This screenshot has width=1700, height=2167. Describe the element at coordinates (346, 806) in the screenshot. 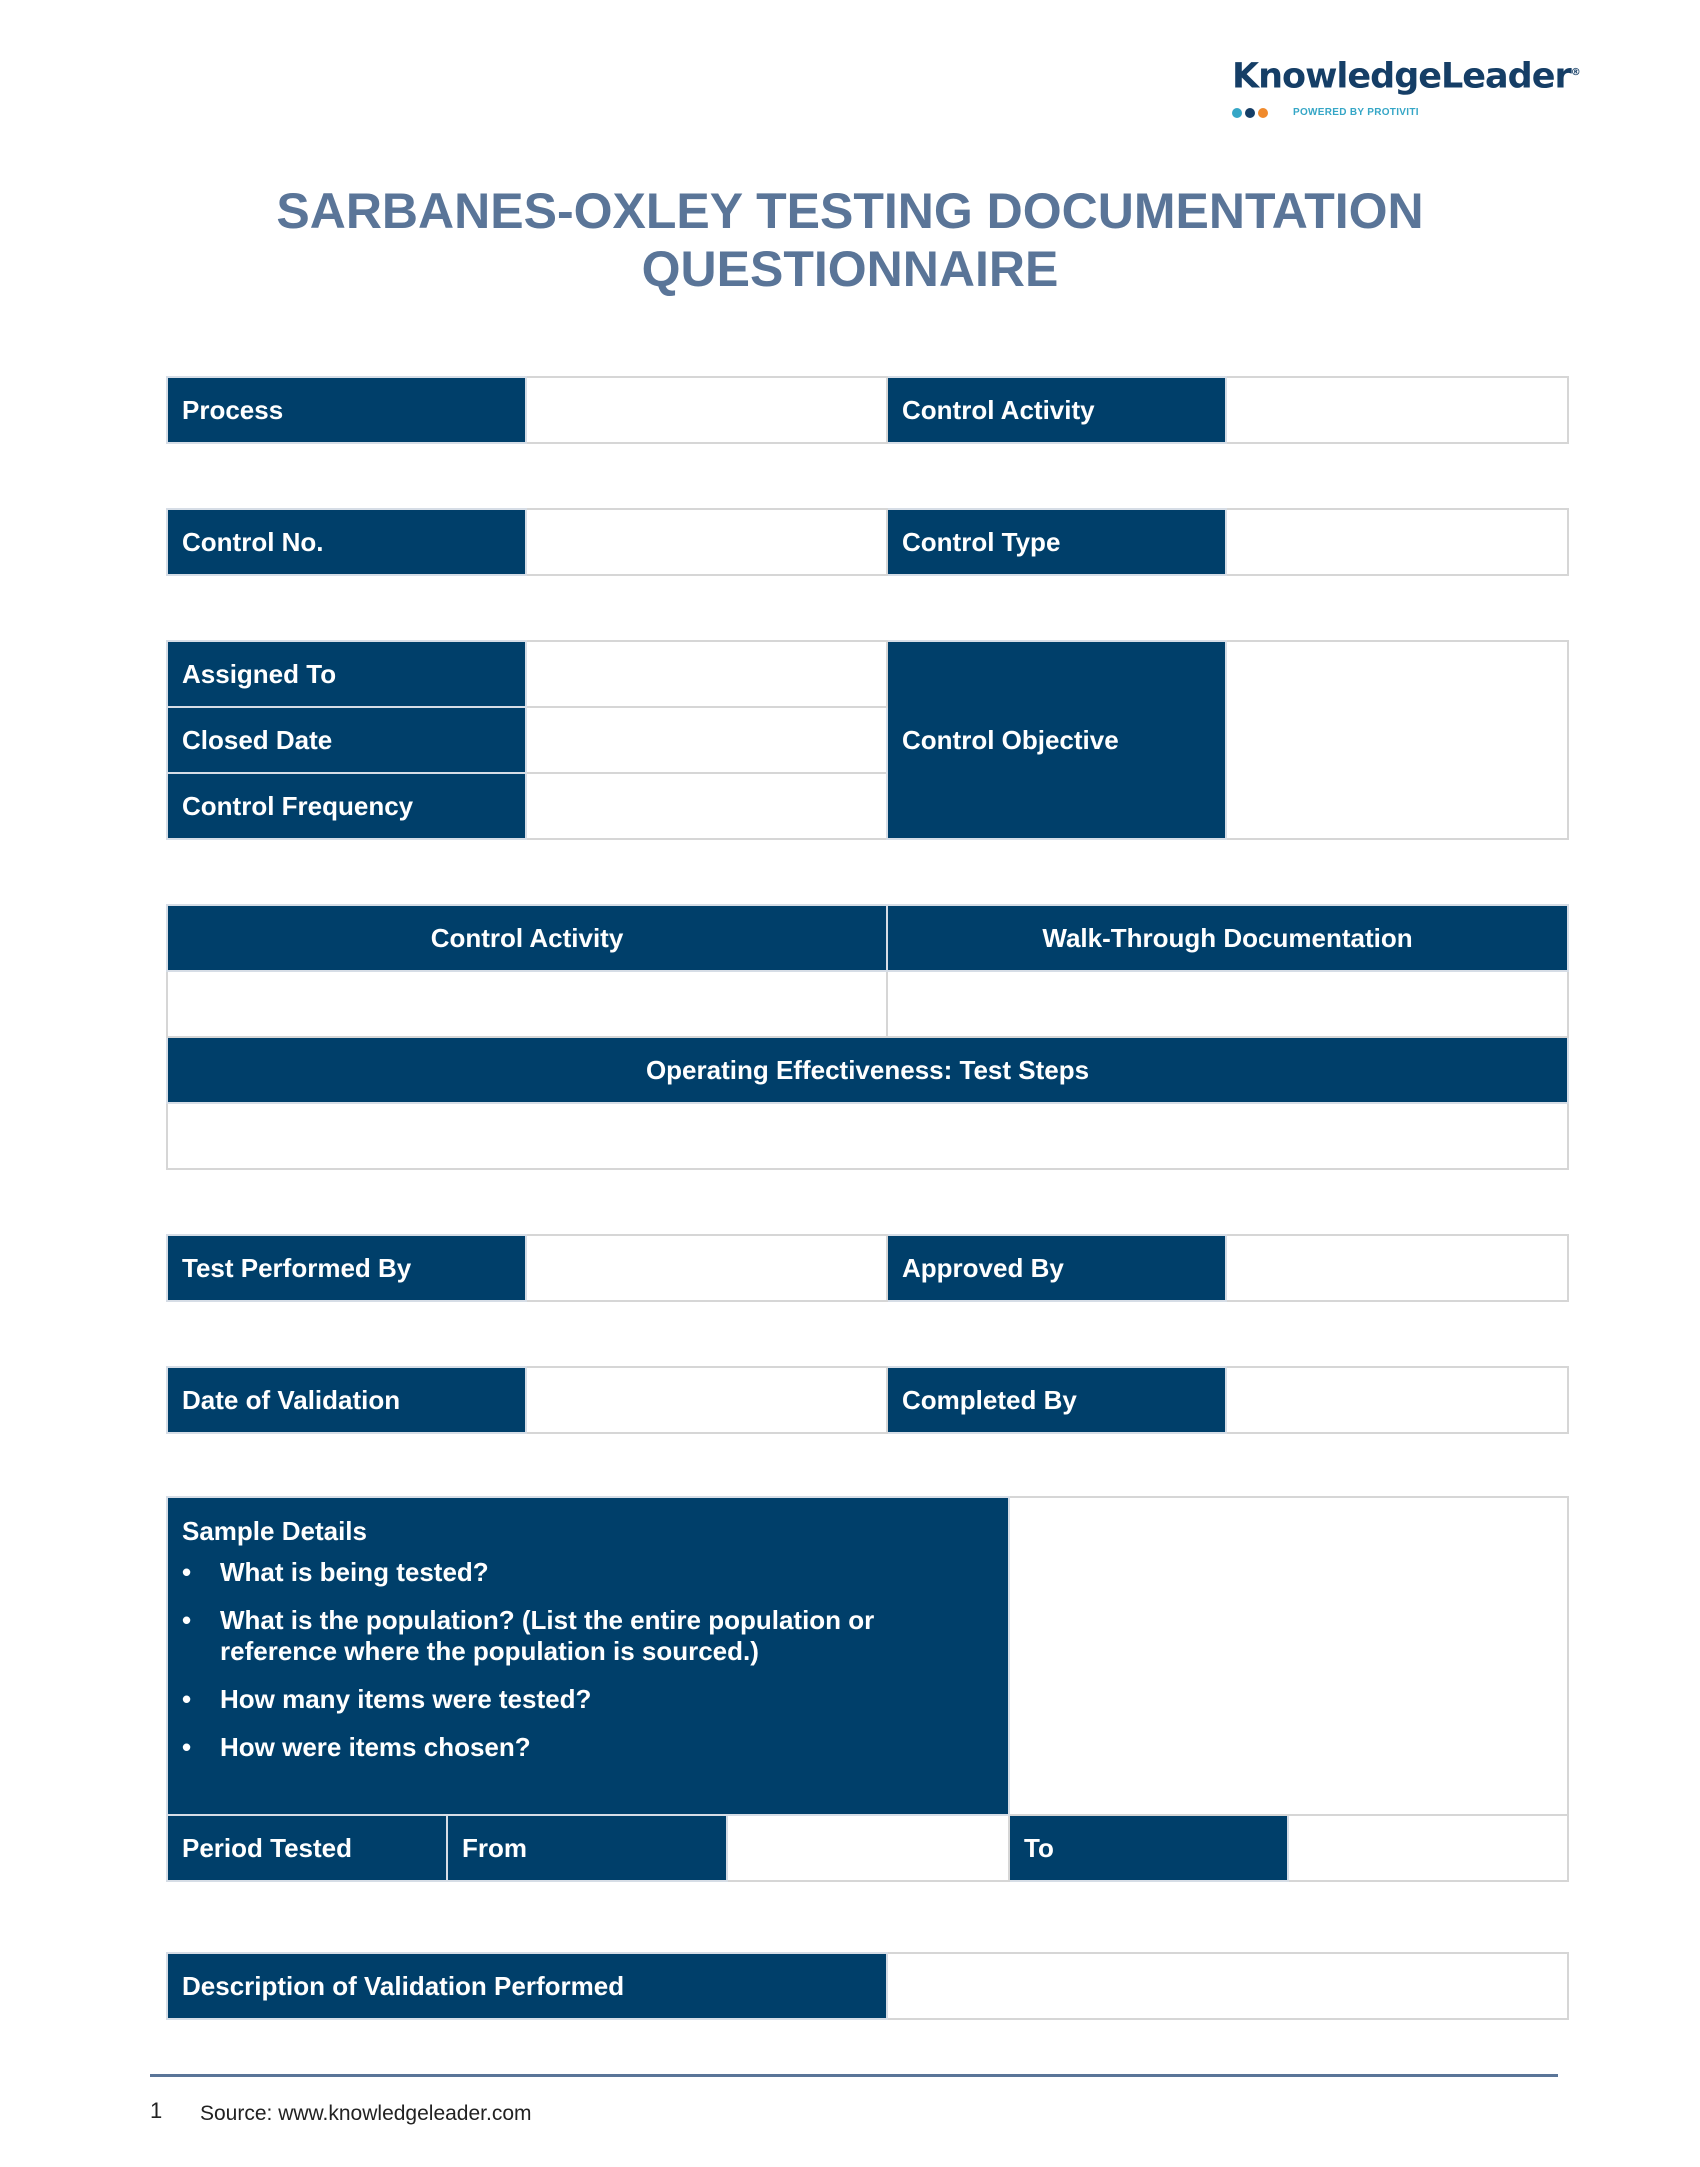

I see `control-frequency-label: Control Frequency` at that location.